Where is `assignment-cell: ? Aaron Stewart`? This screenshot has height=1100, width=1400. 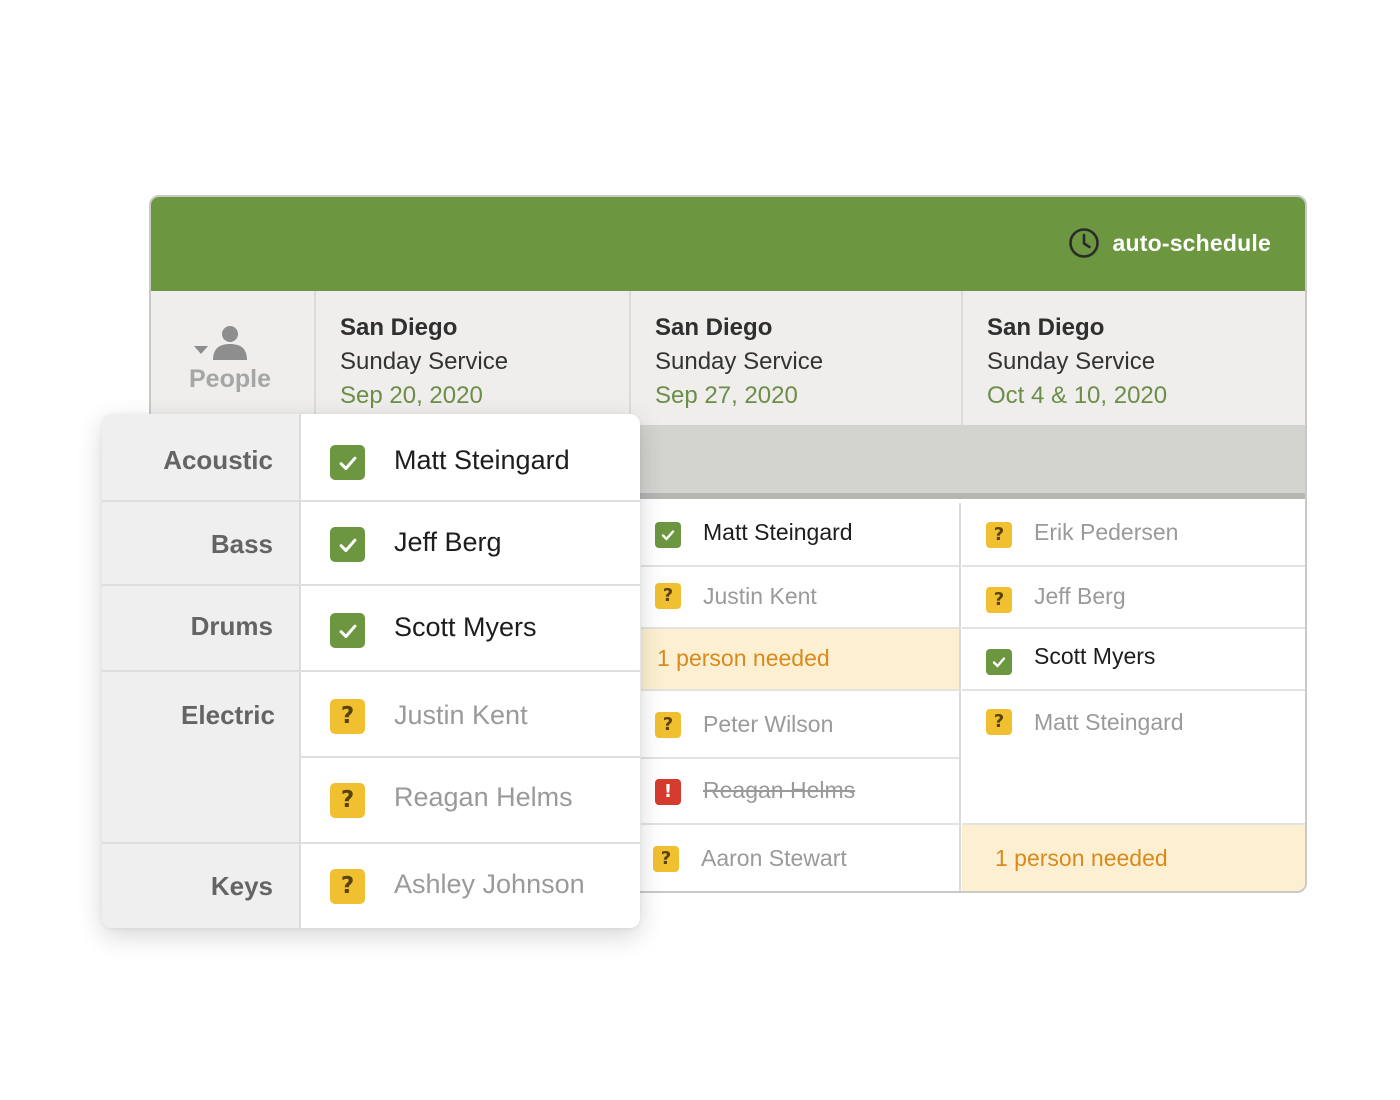
assignment-cell: ? Aaron Stewart is located at coordinates (800, 858).